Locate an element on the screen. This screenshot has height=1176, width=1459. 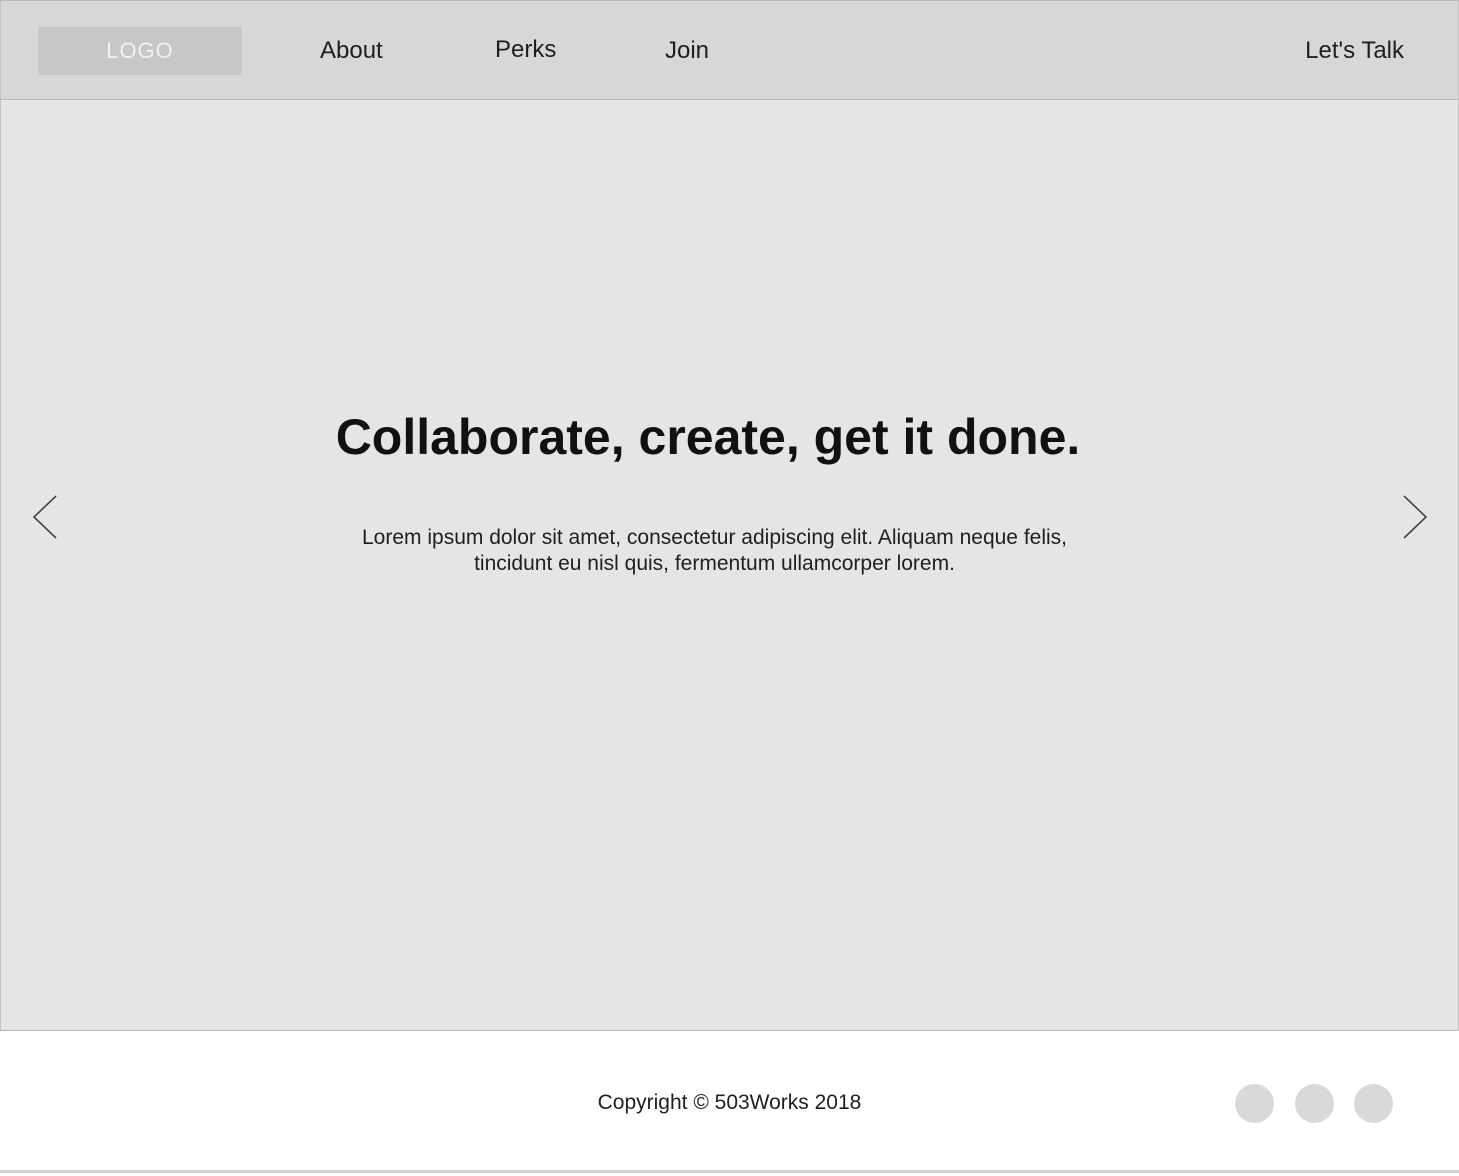
logo: LOGO is located at coordinates (140, 51).